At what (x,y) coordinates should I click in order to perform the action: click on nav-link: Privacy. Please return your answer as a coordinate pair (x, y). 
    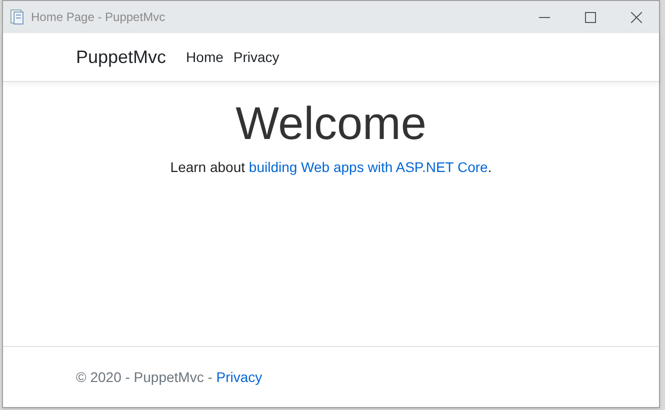
    Looking at the image, I should click on (256, 57).